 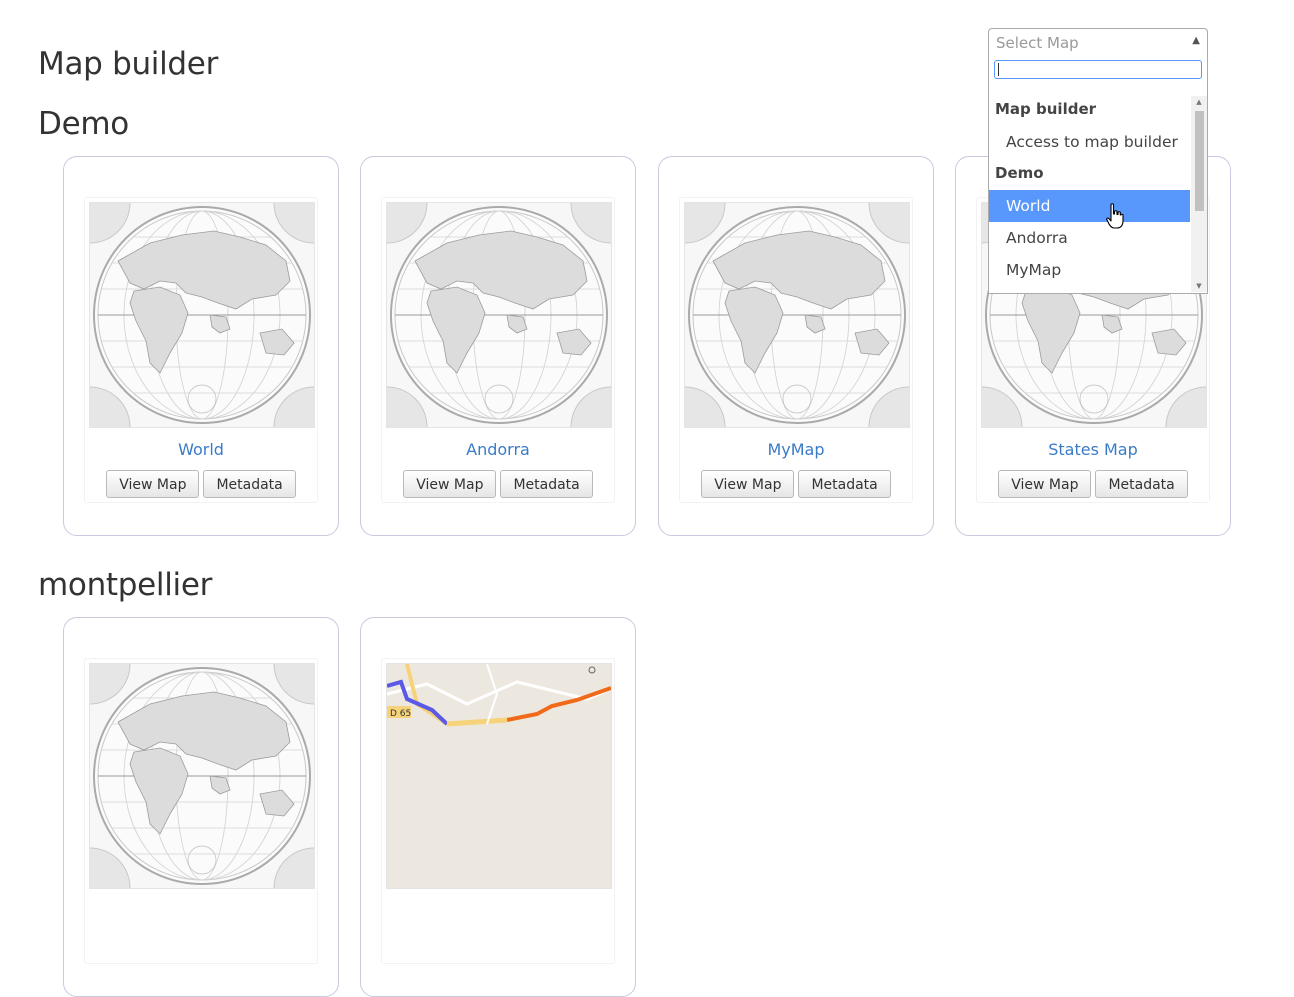 What do you see at coordinates (1196, 40) in the screenshot?
I see `caret-up-icon: ▲` at bounding box center [1196, 40].